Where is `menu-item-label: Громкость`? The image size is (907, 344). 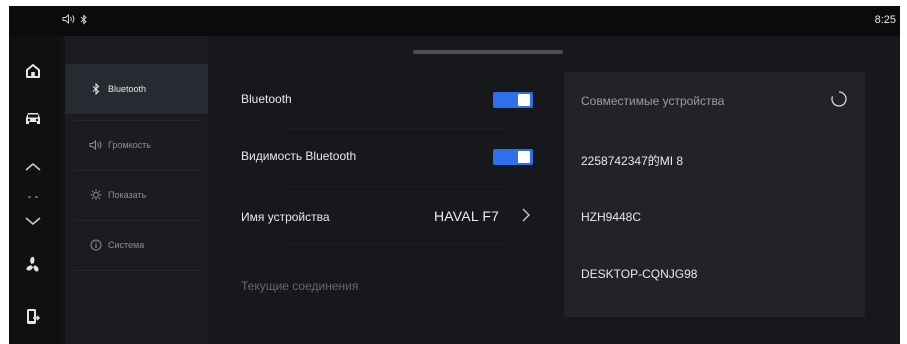
menu-item-label: Громкость is located at coordinates (129, 145).